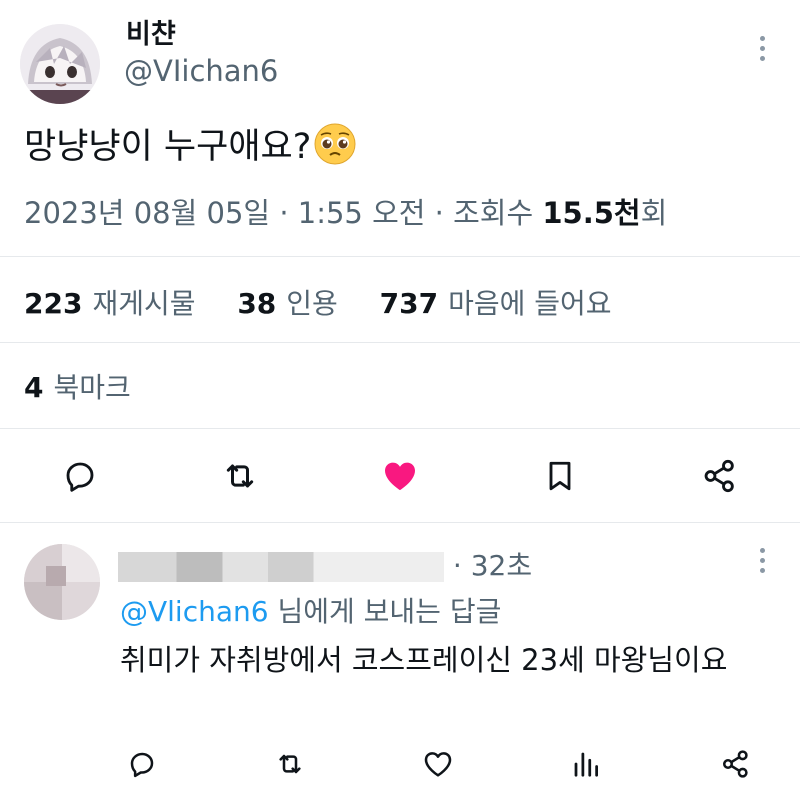 Image resolution: width=800 pixels, height=793 pixels. What do you see at coordinates (763, 51) in the screenshot?
I see `more-icon` at bounding box center [763, 51].